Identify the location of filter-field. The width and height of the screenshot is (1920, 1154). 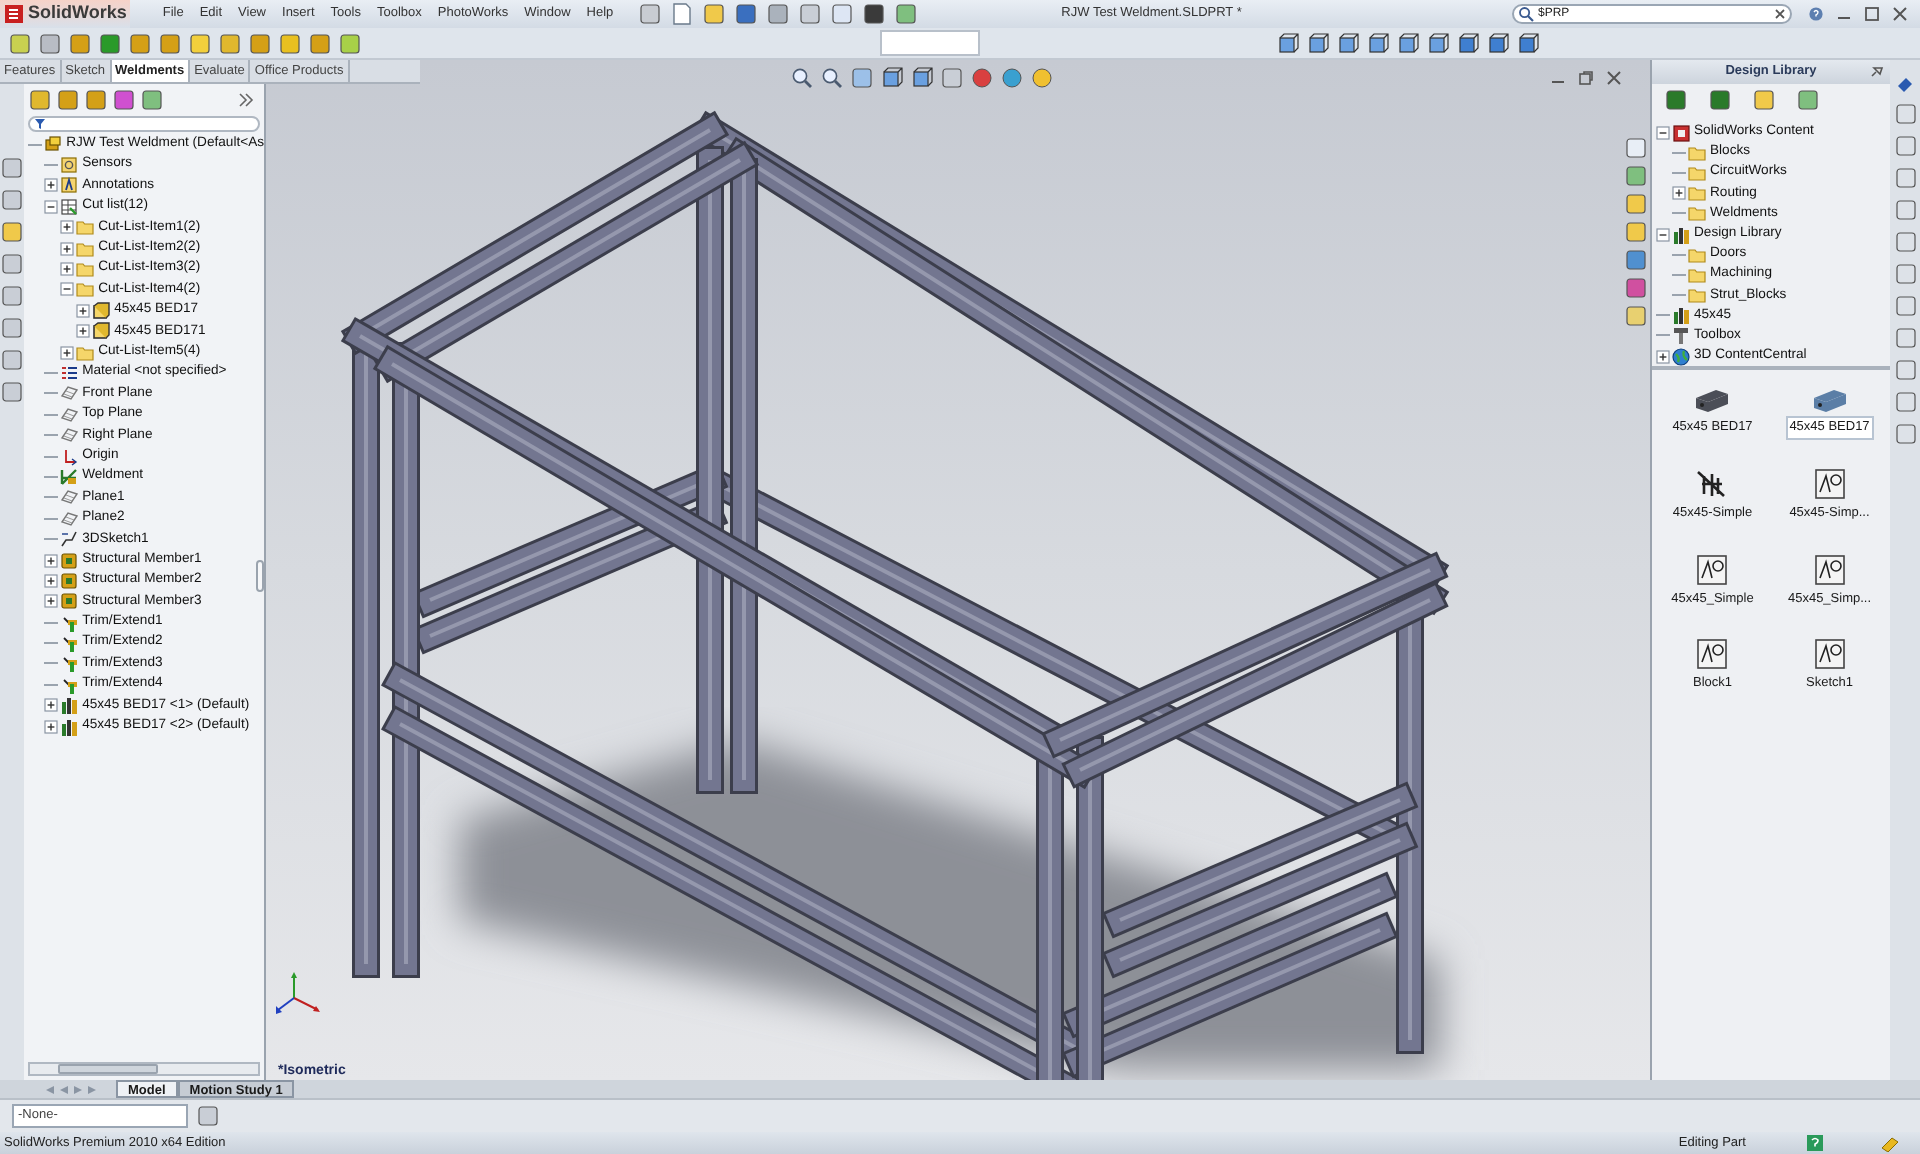
(144, 124).